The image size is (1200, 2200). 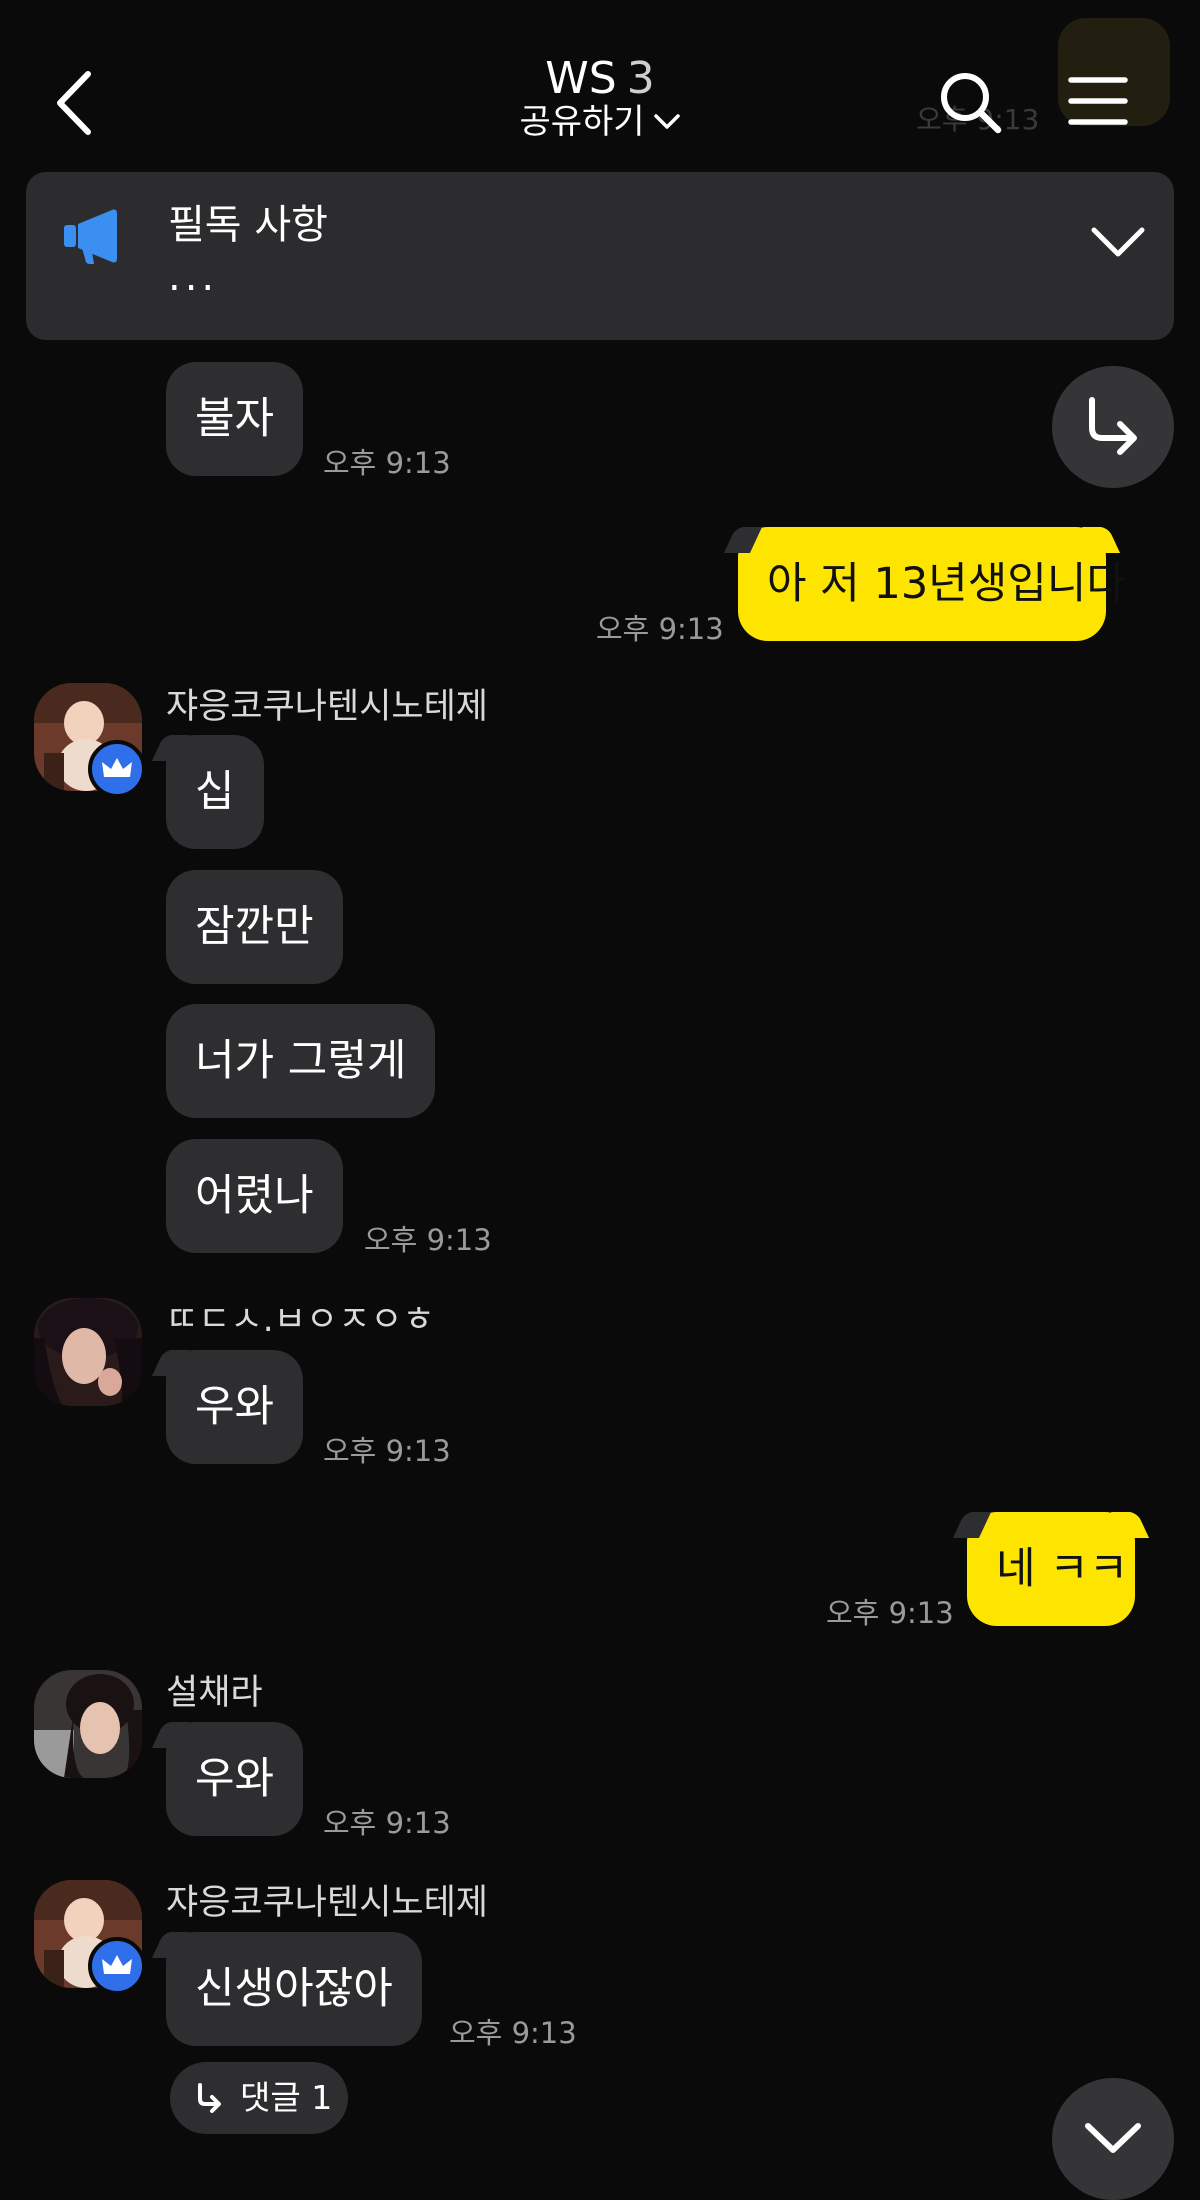 What do you see at coordinates (254, 927) in the screenshot?
I see `message-bubble: 잠깐만` at bounding box center [254, 927].